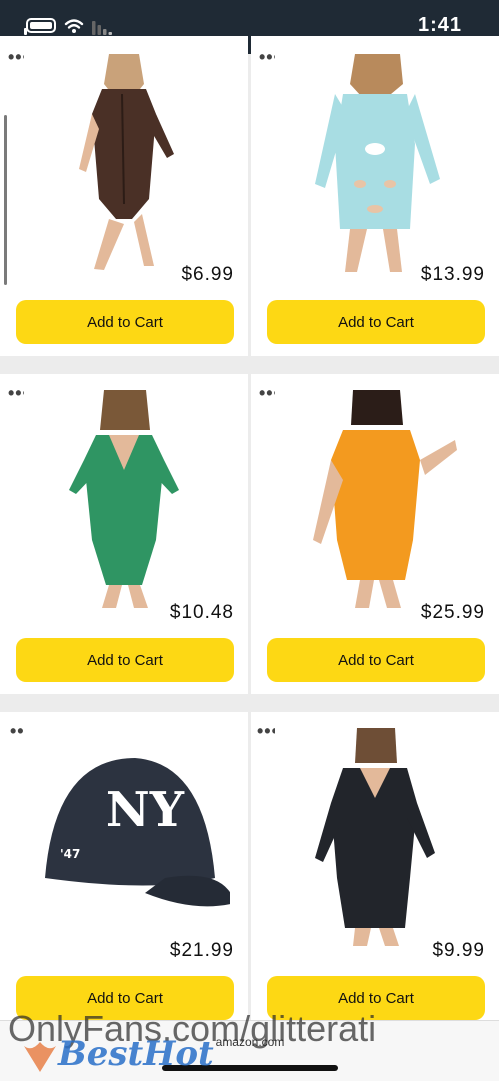 This screenshot has height=1081, width=499. I want to click on product-card: ••• $13.99 Add to Cart, so click(375, 196).